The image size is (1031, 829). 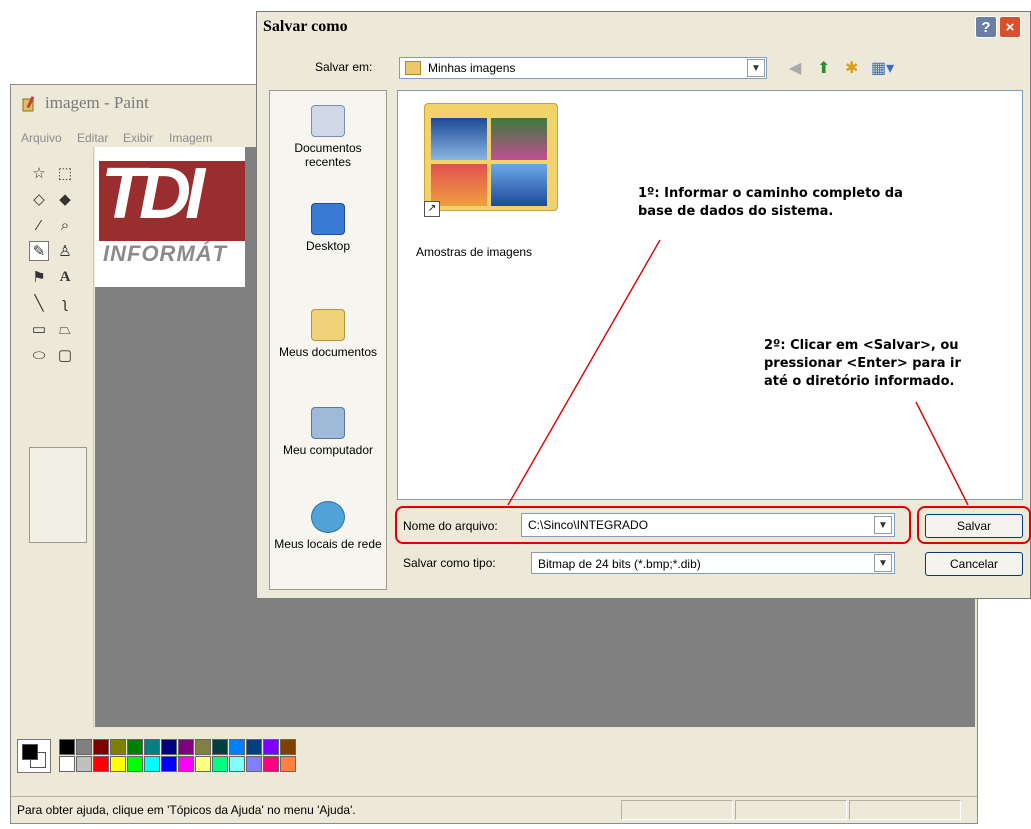 I want to click on callout-lines, so click(x=738, y=372).